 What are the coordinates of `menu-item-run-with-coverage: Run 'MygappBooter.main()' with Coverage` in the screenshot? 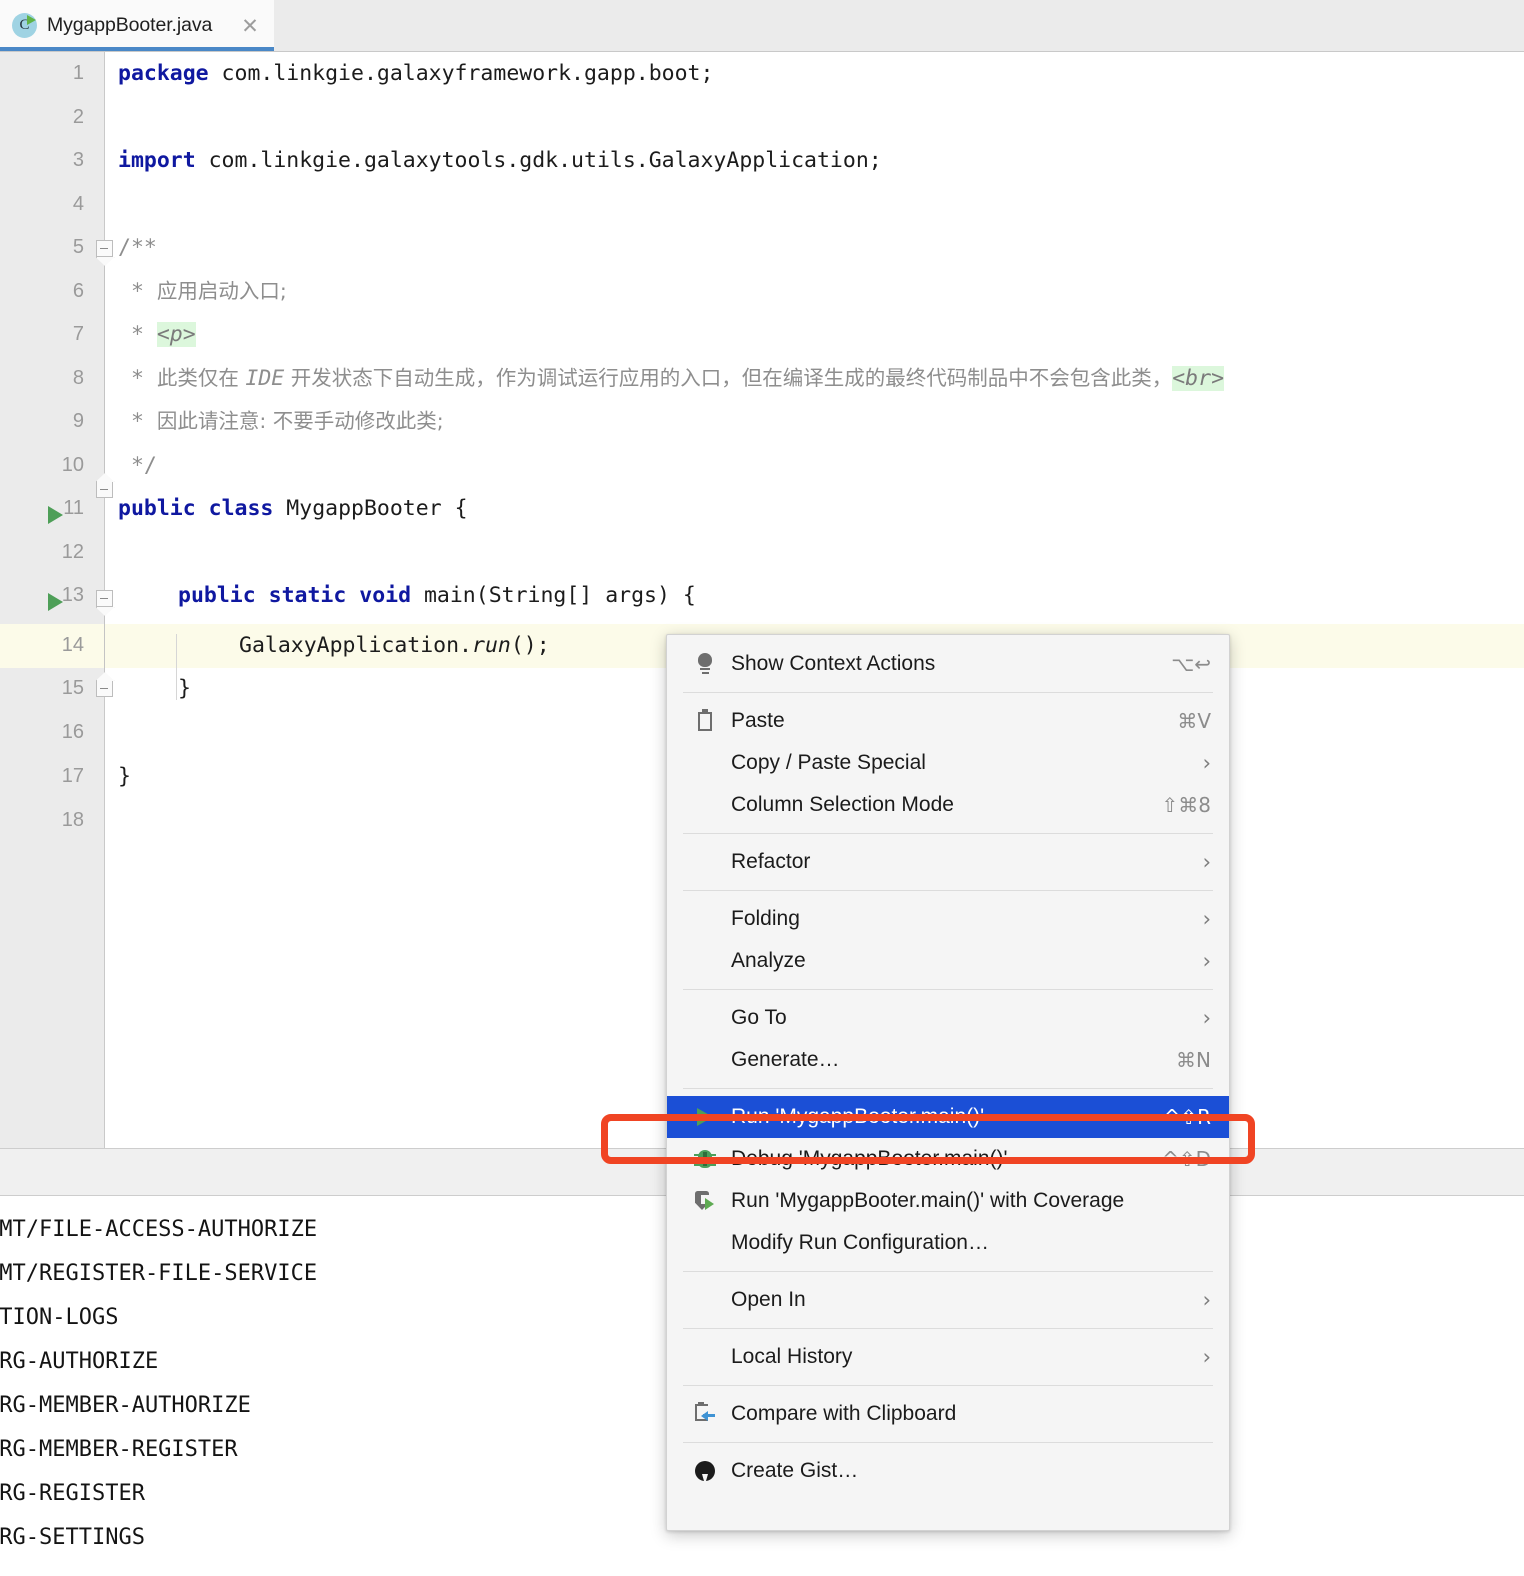 It's located at (948, 1201).